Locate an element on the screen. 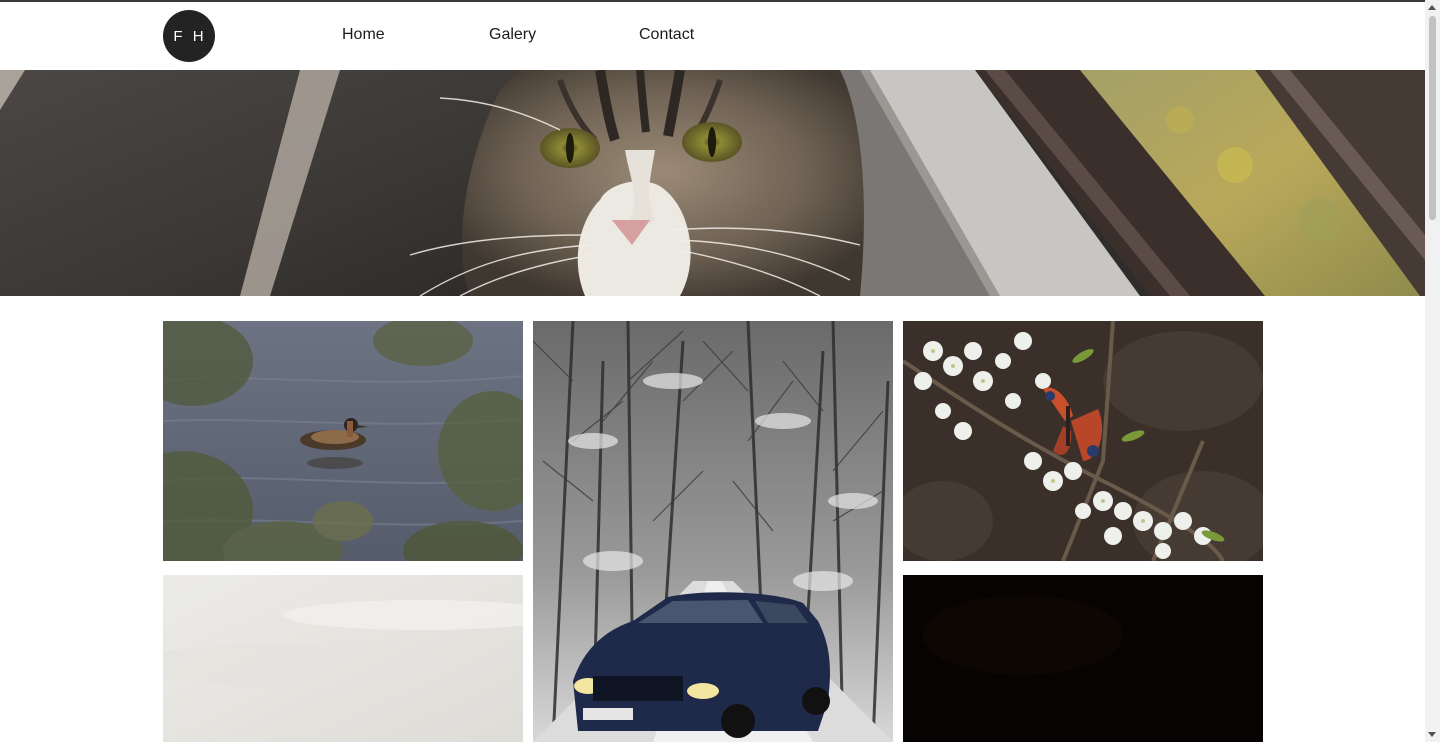 The image size is (1440, 742). grebe-photo is located at coordinates (343, 441).